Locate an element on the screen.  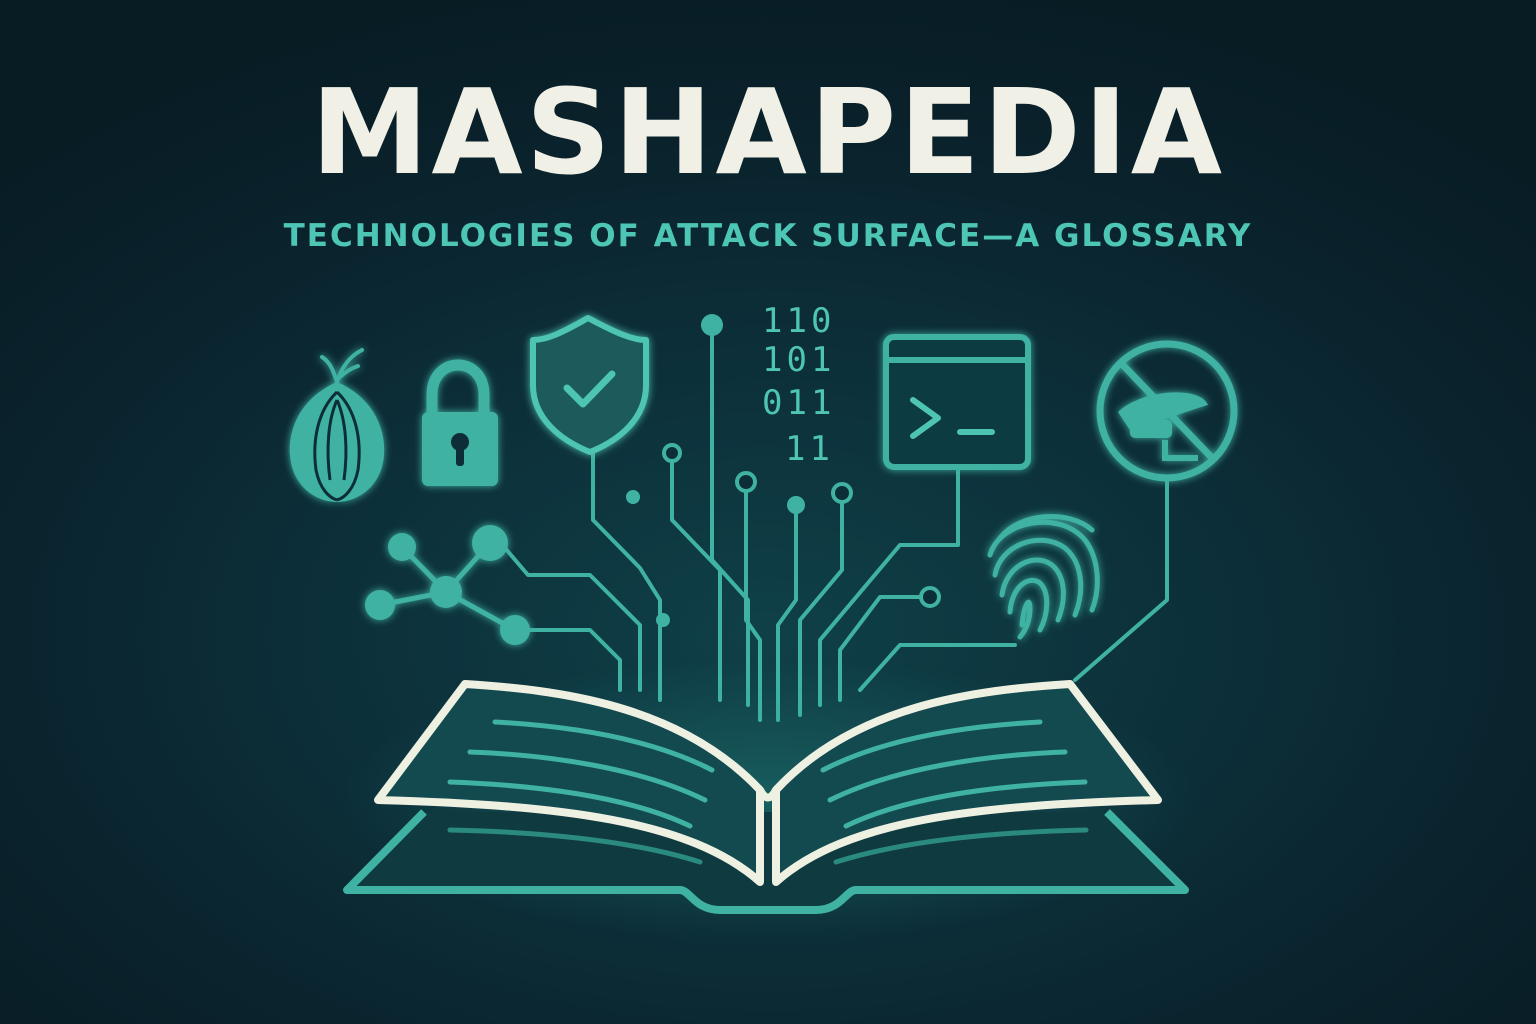
binary-line: 011 is located at coordinates (798, 403).